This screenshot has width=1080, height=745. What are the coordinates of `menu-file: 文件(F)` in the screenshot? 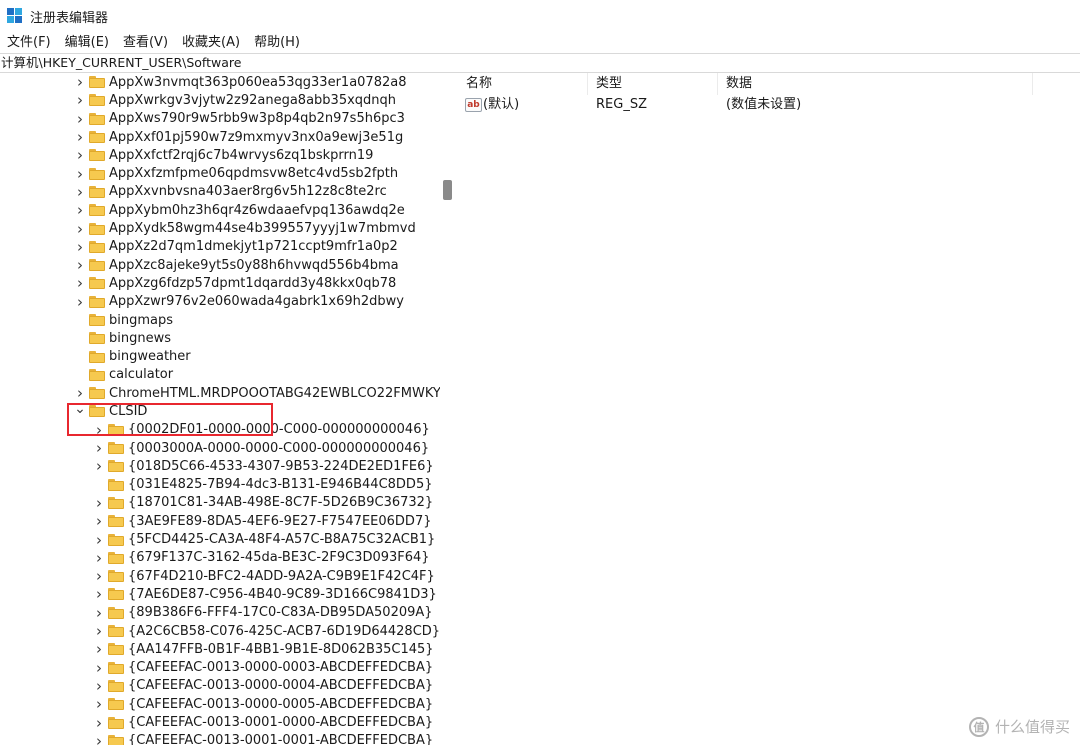 It's located at (29, 43).